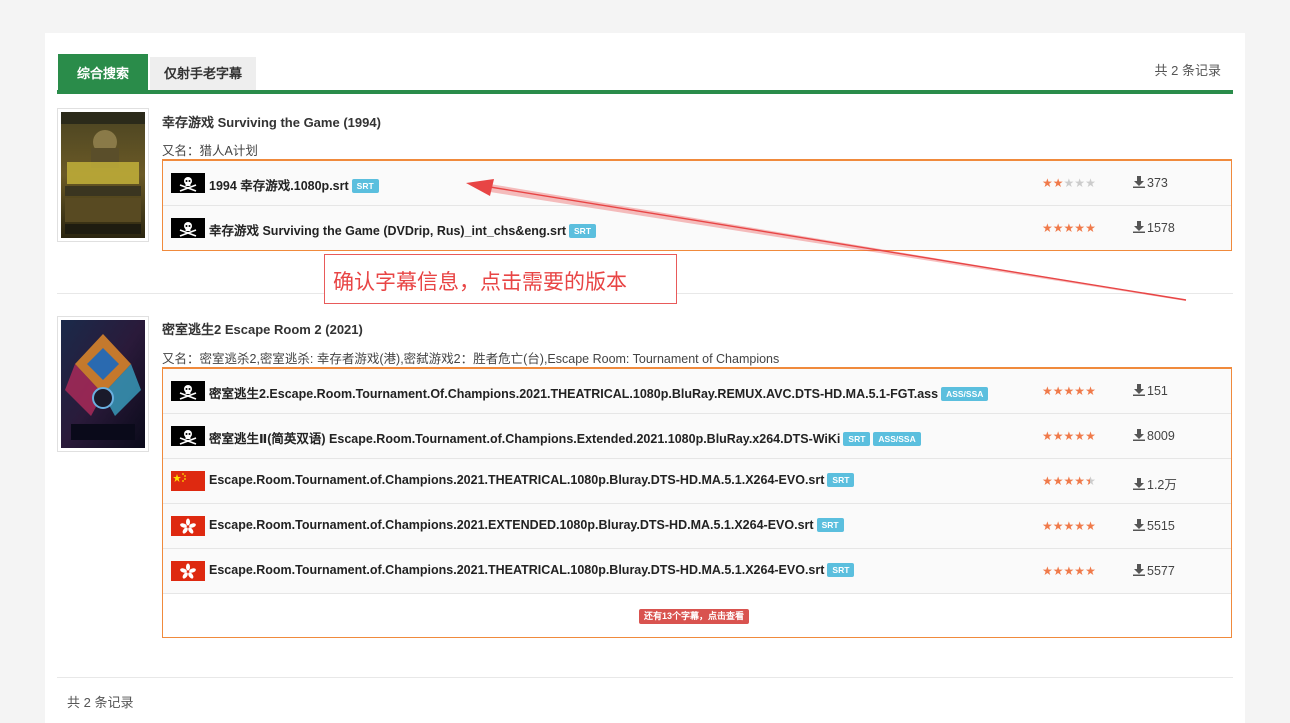 Image resolution: width=1290 pixels, height=723 pixels. I want to click on annotation-arrow, so click(826, 240).